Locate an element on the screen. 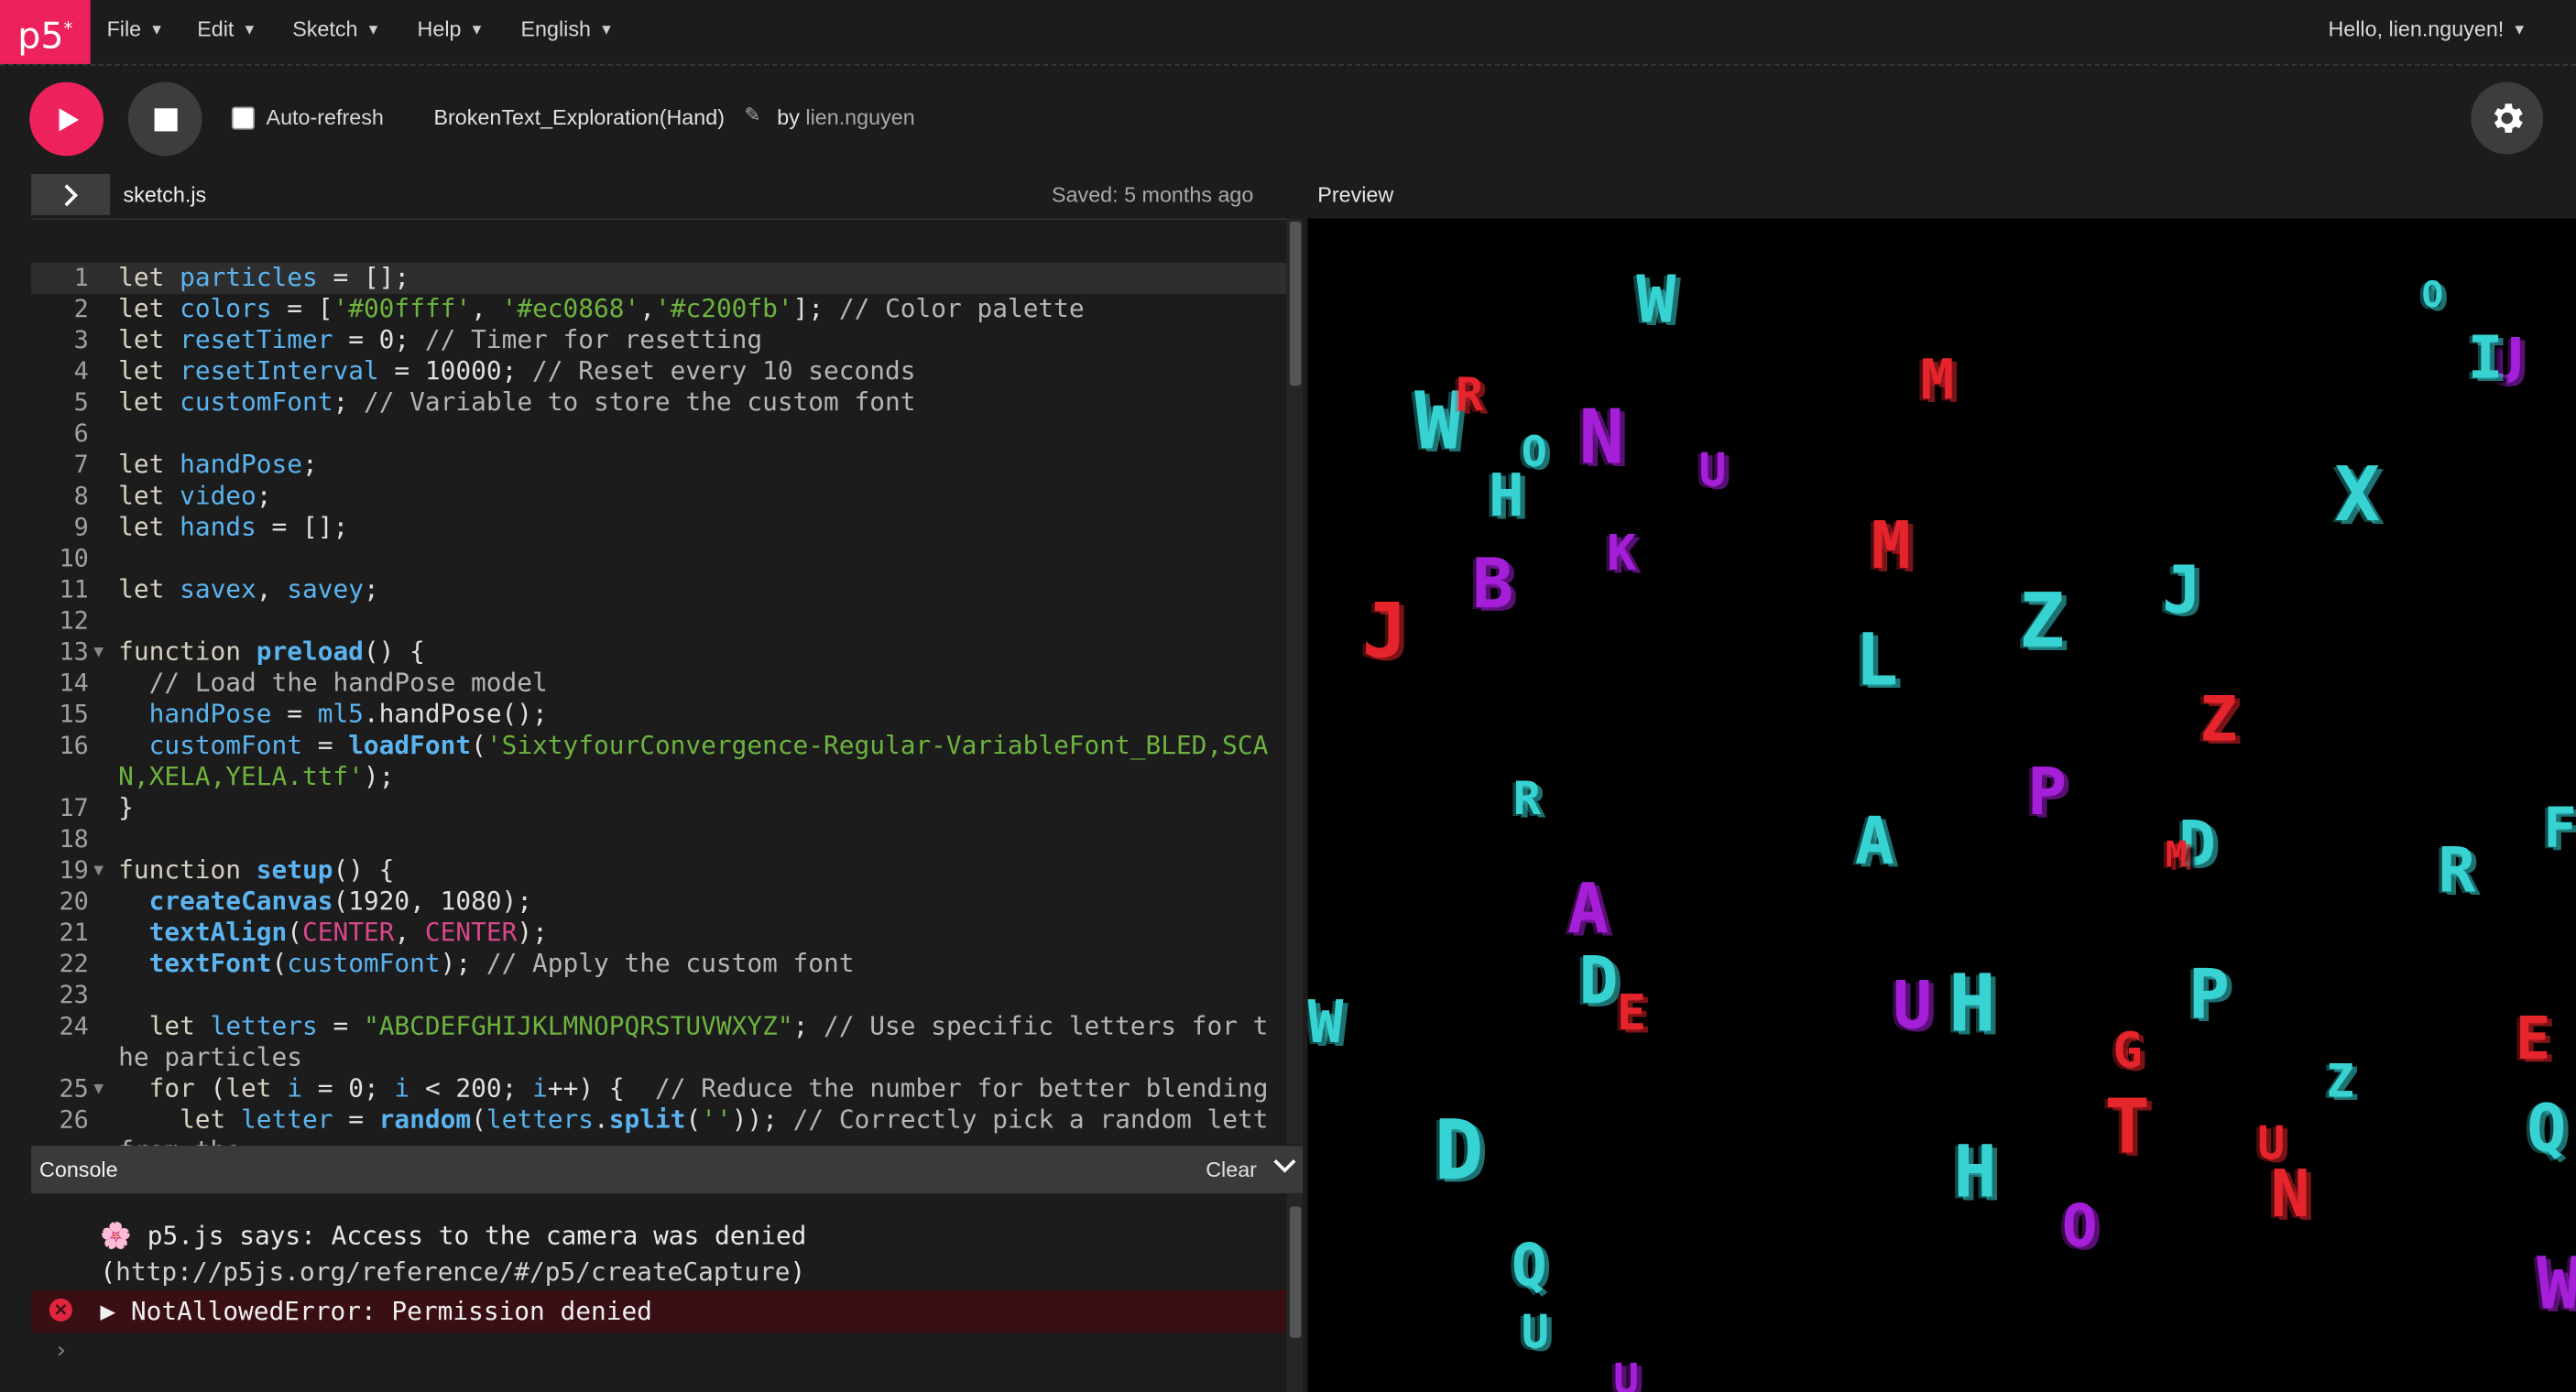 The height and width of the screenshot is (1392, 2576). sidebar-toggle-button is located at coordinates (71, 194).